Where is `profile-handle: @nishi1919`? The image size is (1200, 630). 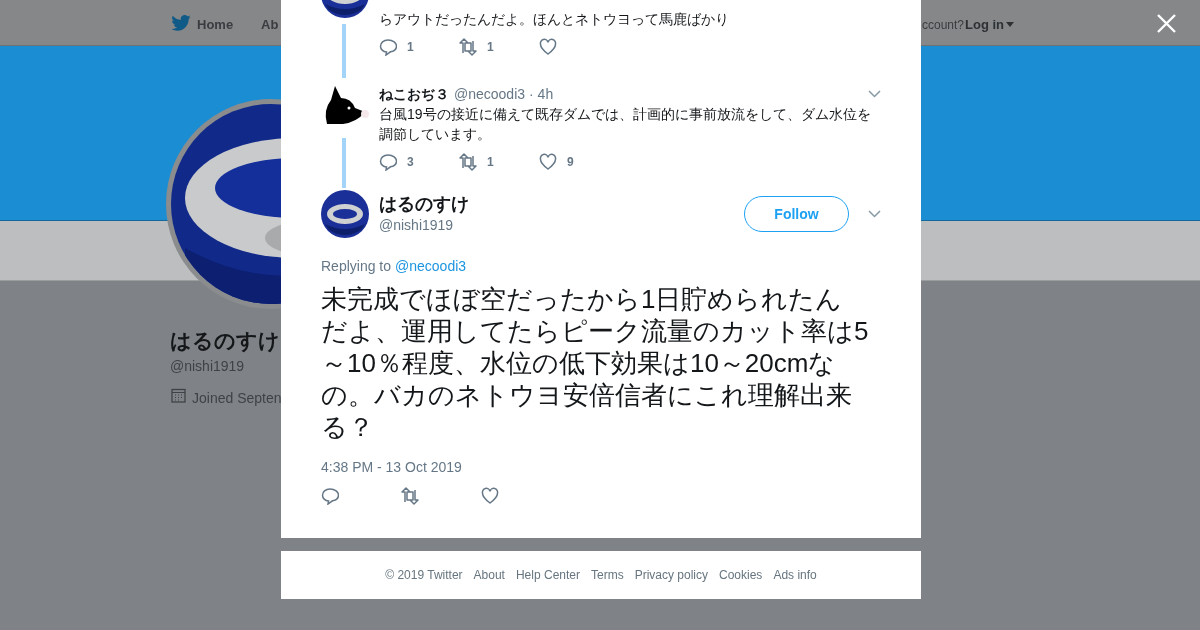 profile-handle: @nishi1919 is located at coordinates (207, 366).